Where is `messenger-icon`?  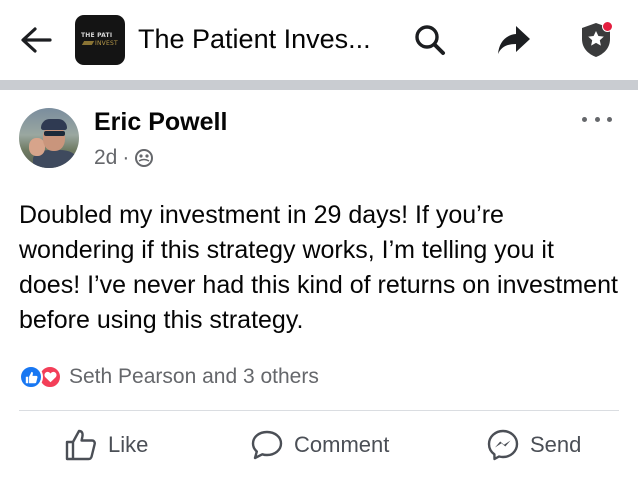 messenger-icon is located at coordinates (503, 445).